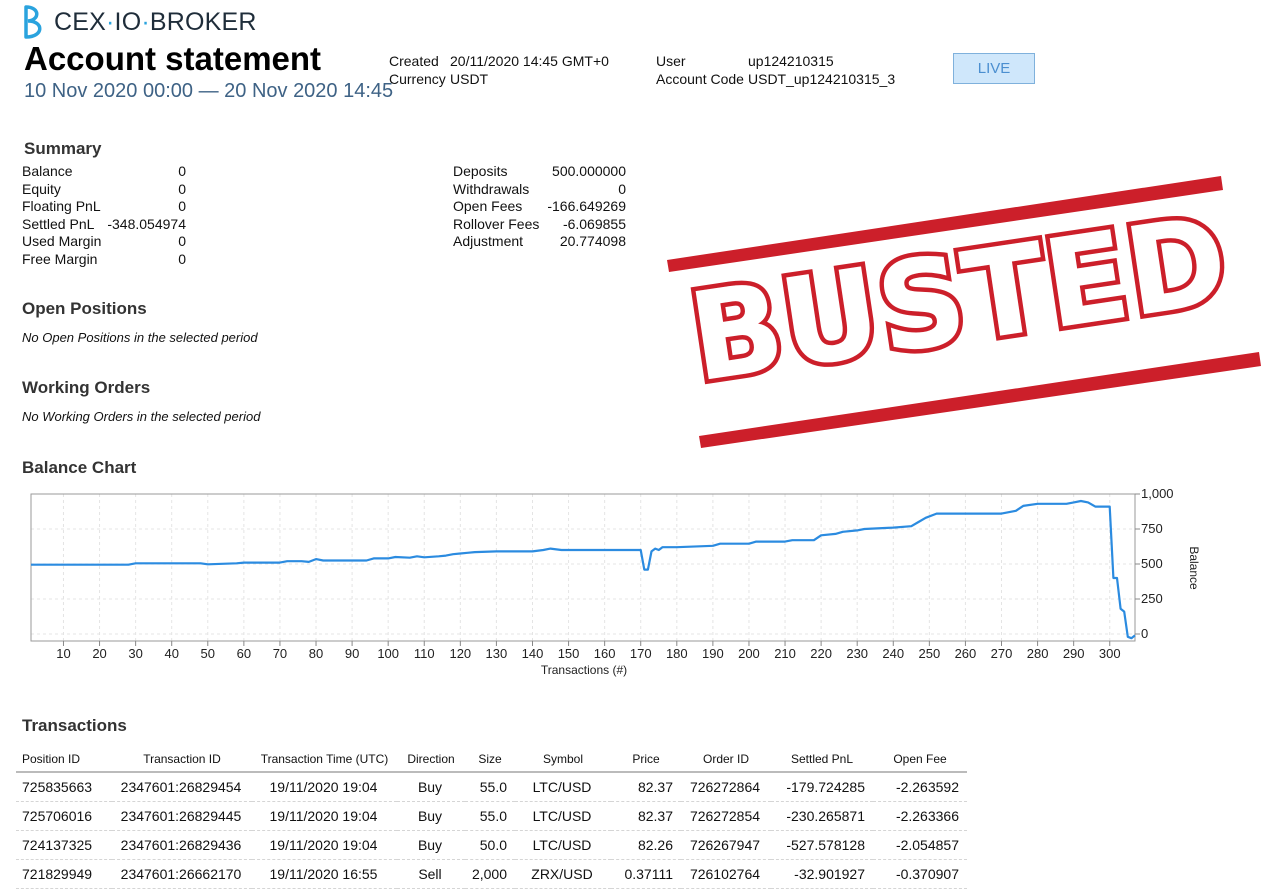  What do you see at coordinates (244, 653) in the screenshot?
I see `chart-x-tick-label: 60` at bounding box center [244, 653].